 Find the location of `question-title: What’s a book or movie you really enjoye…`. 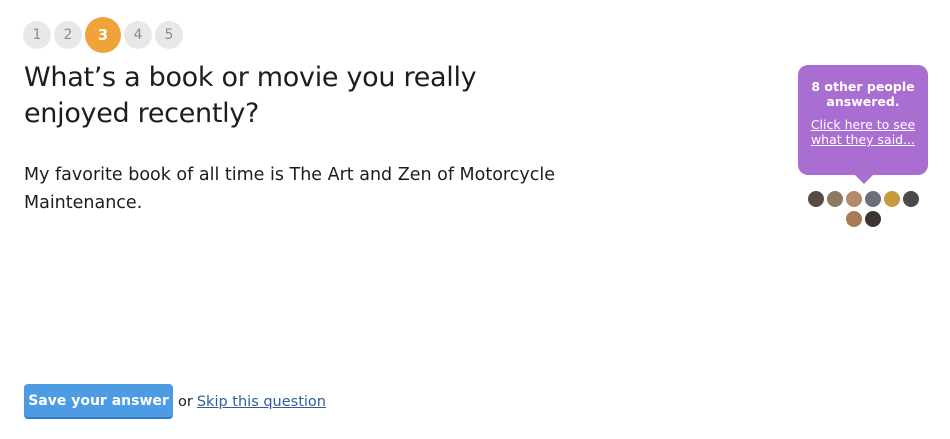

question-title: What’s a book or movie you really enjoye… is located at coordinates (250, 95).